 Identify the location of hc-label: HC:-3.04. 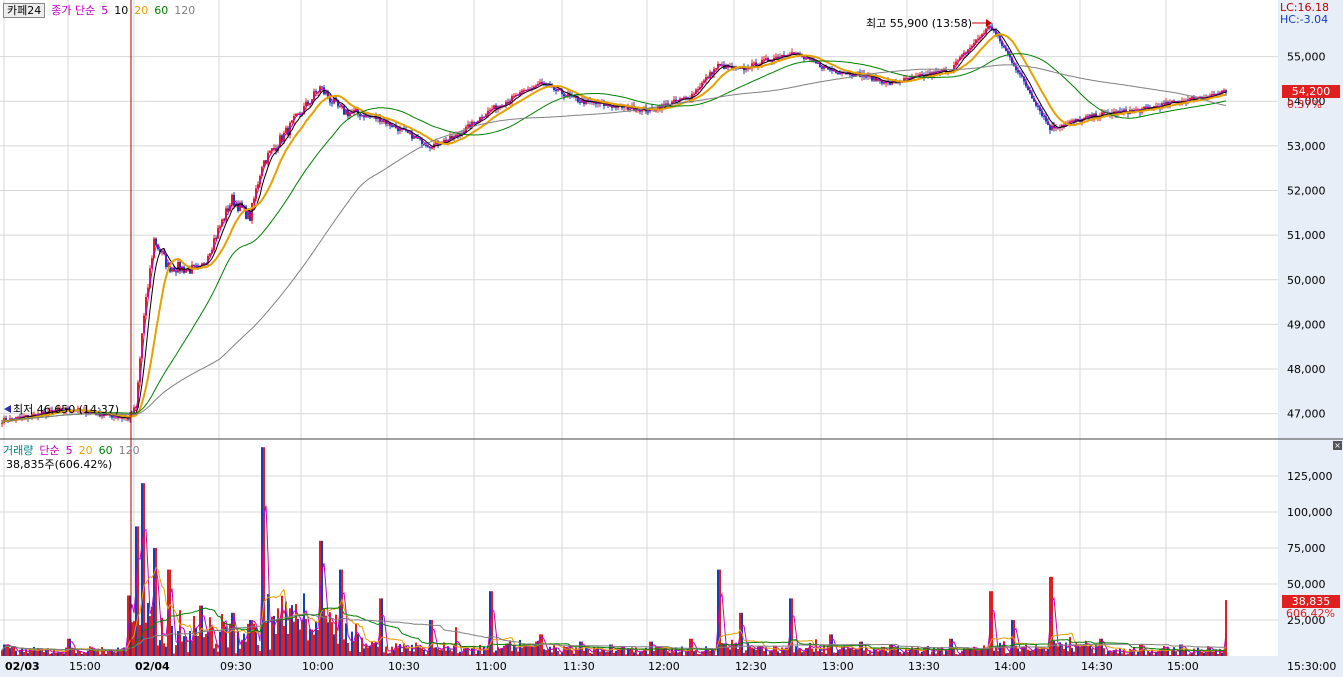
(1304, 19).